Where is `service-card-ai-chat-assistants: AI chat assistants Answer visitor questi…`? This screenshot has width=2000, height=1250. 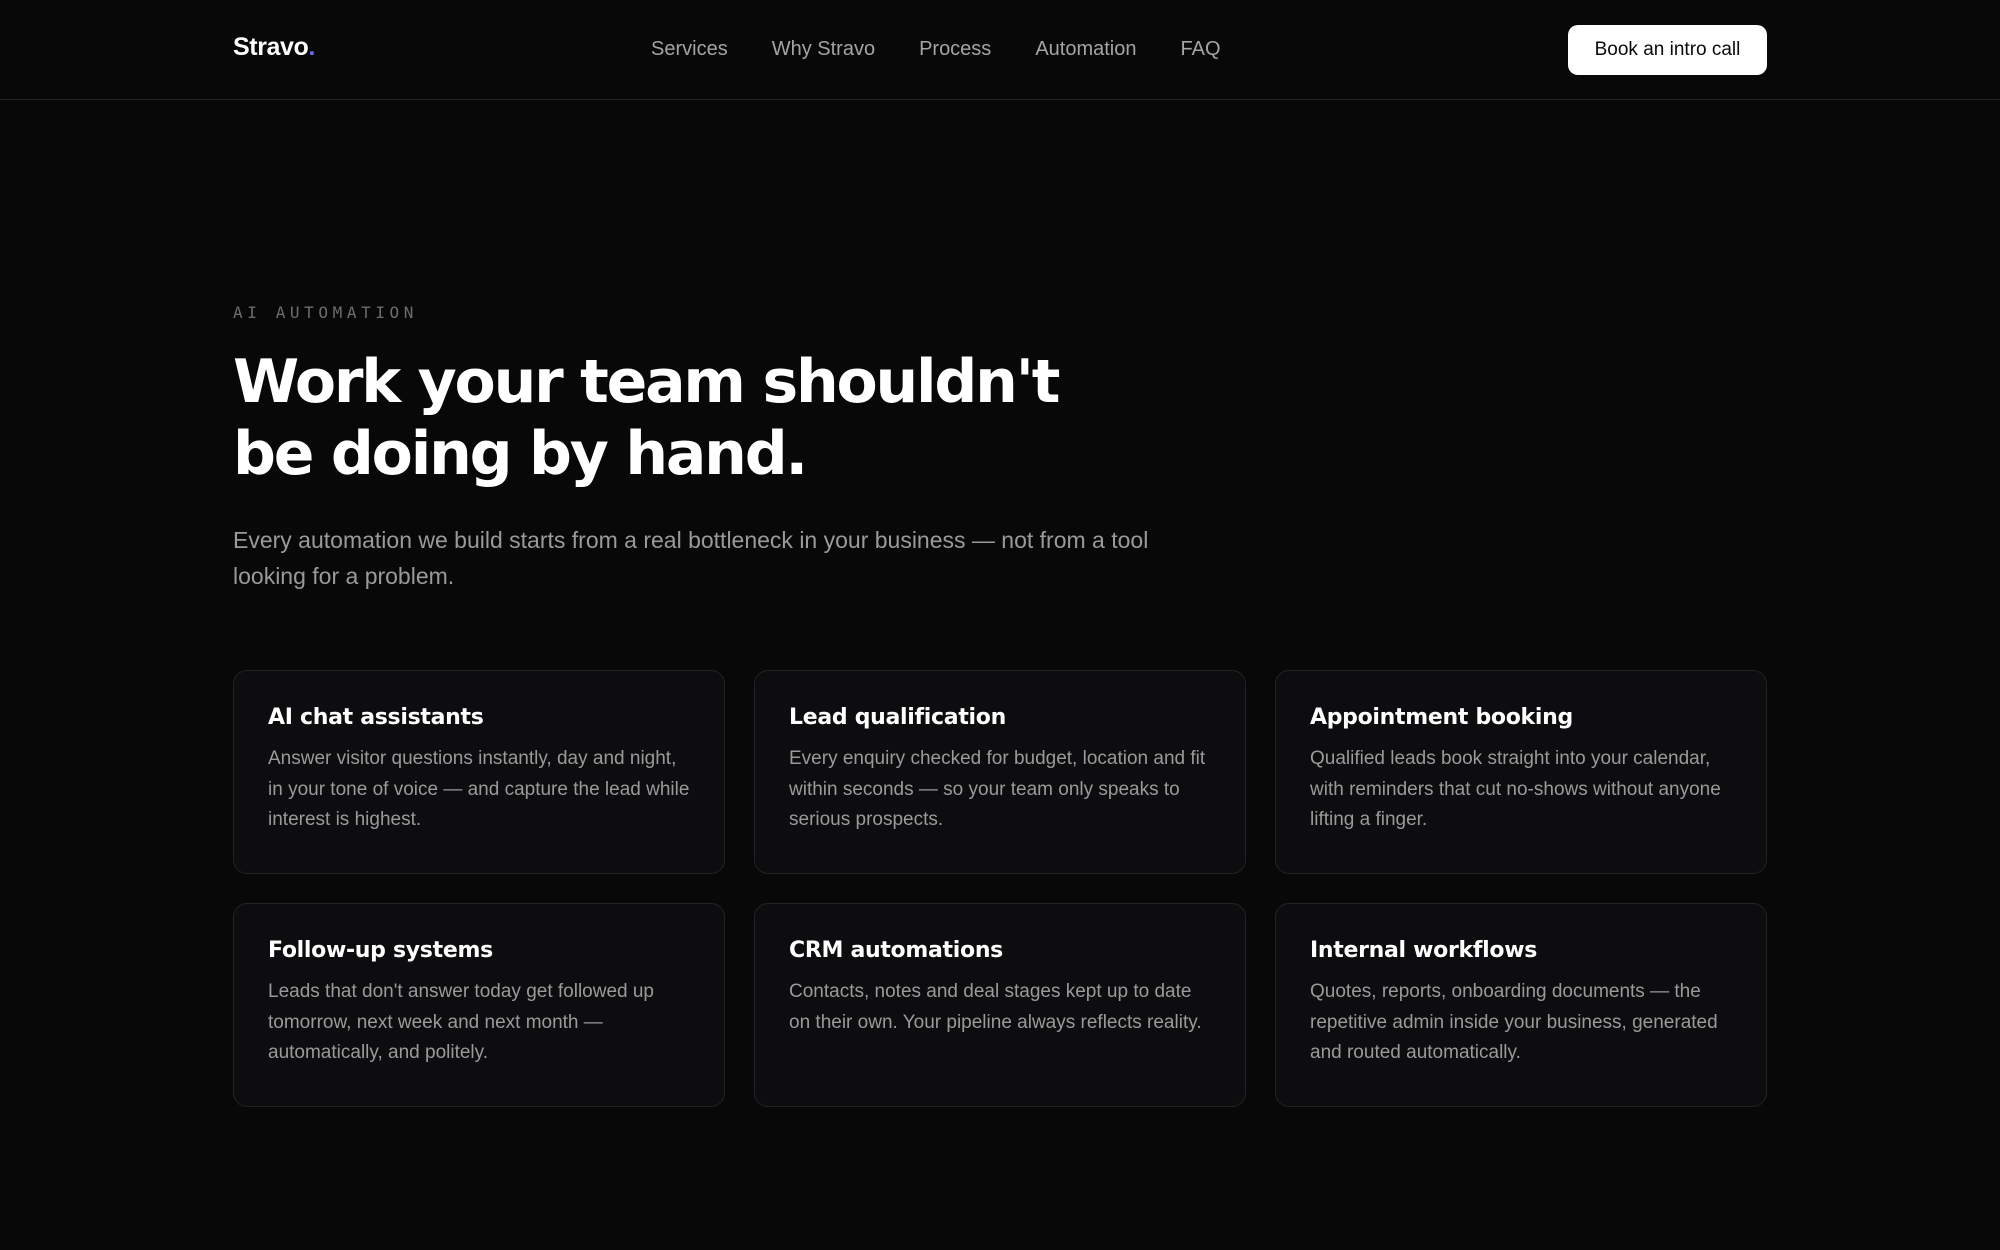
service-card-ai-chat-assistants: AI chat assistants Answer visitor questi… is located at coordinates (479, 772).